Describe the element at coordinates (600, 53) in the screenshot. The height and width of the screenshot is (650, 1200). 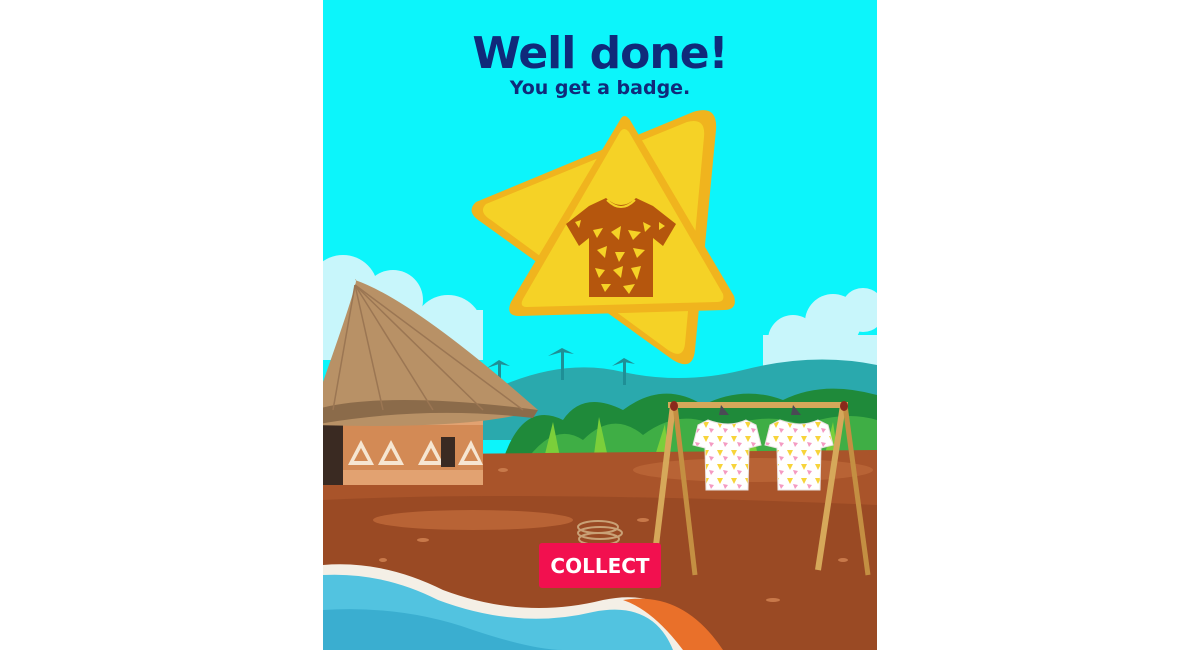
I see `success-title: Well done!` at that location.